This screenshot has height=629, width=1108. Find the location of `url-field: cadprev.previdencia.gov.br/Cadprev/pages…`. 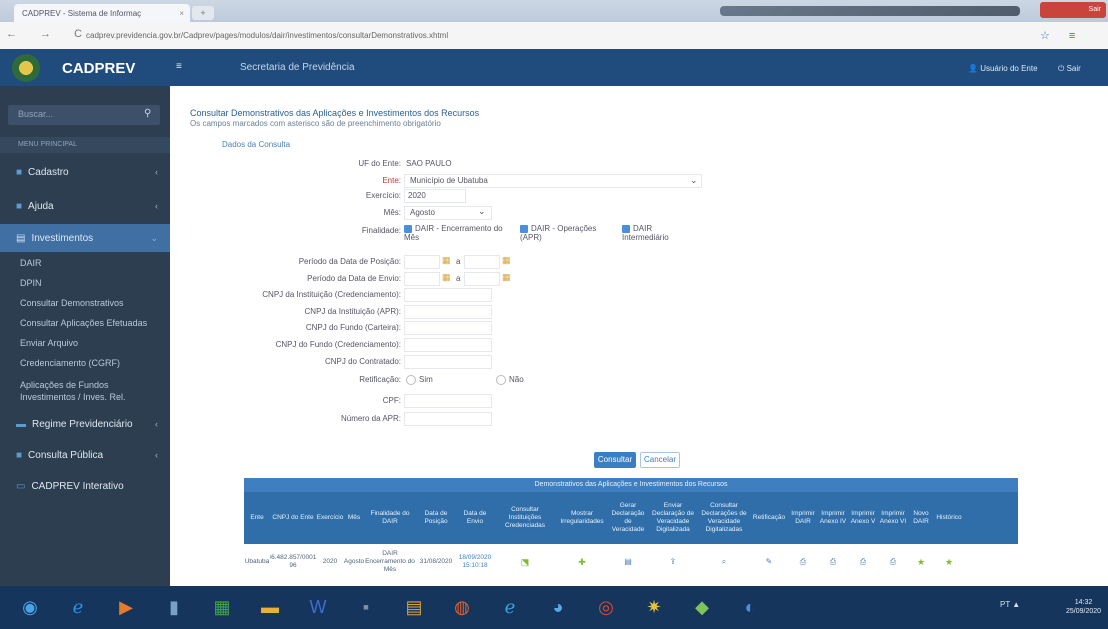

url-field: cadprev.previdencia.gov.br/Cadprev/pages… is located at coordinates (326, 37).